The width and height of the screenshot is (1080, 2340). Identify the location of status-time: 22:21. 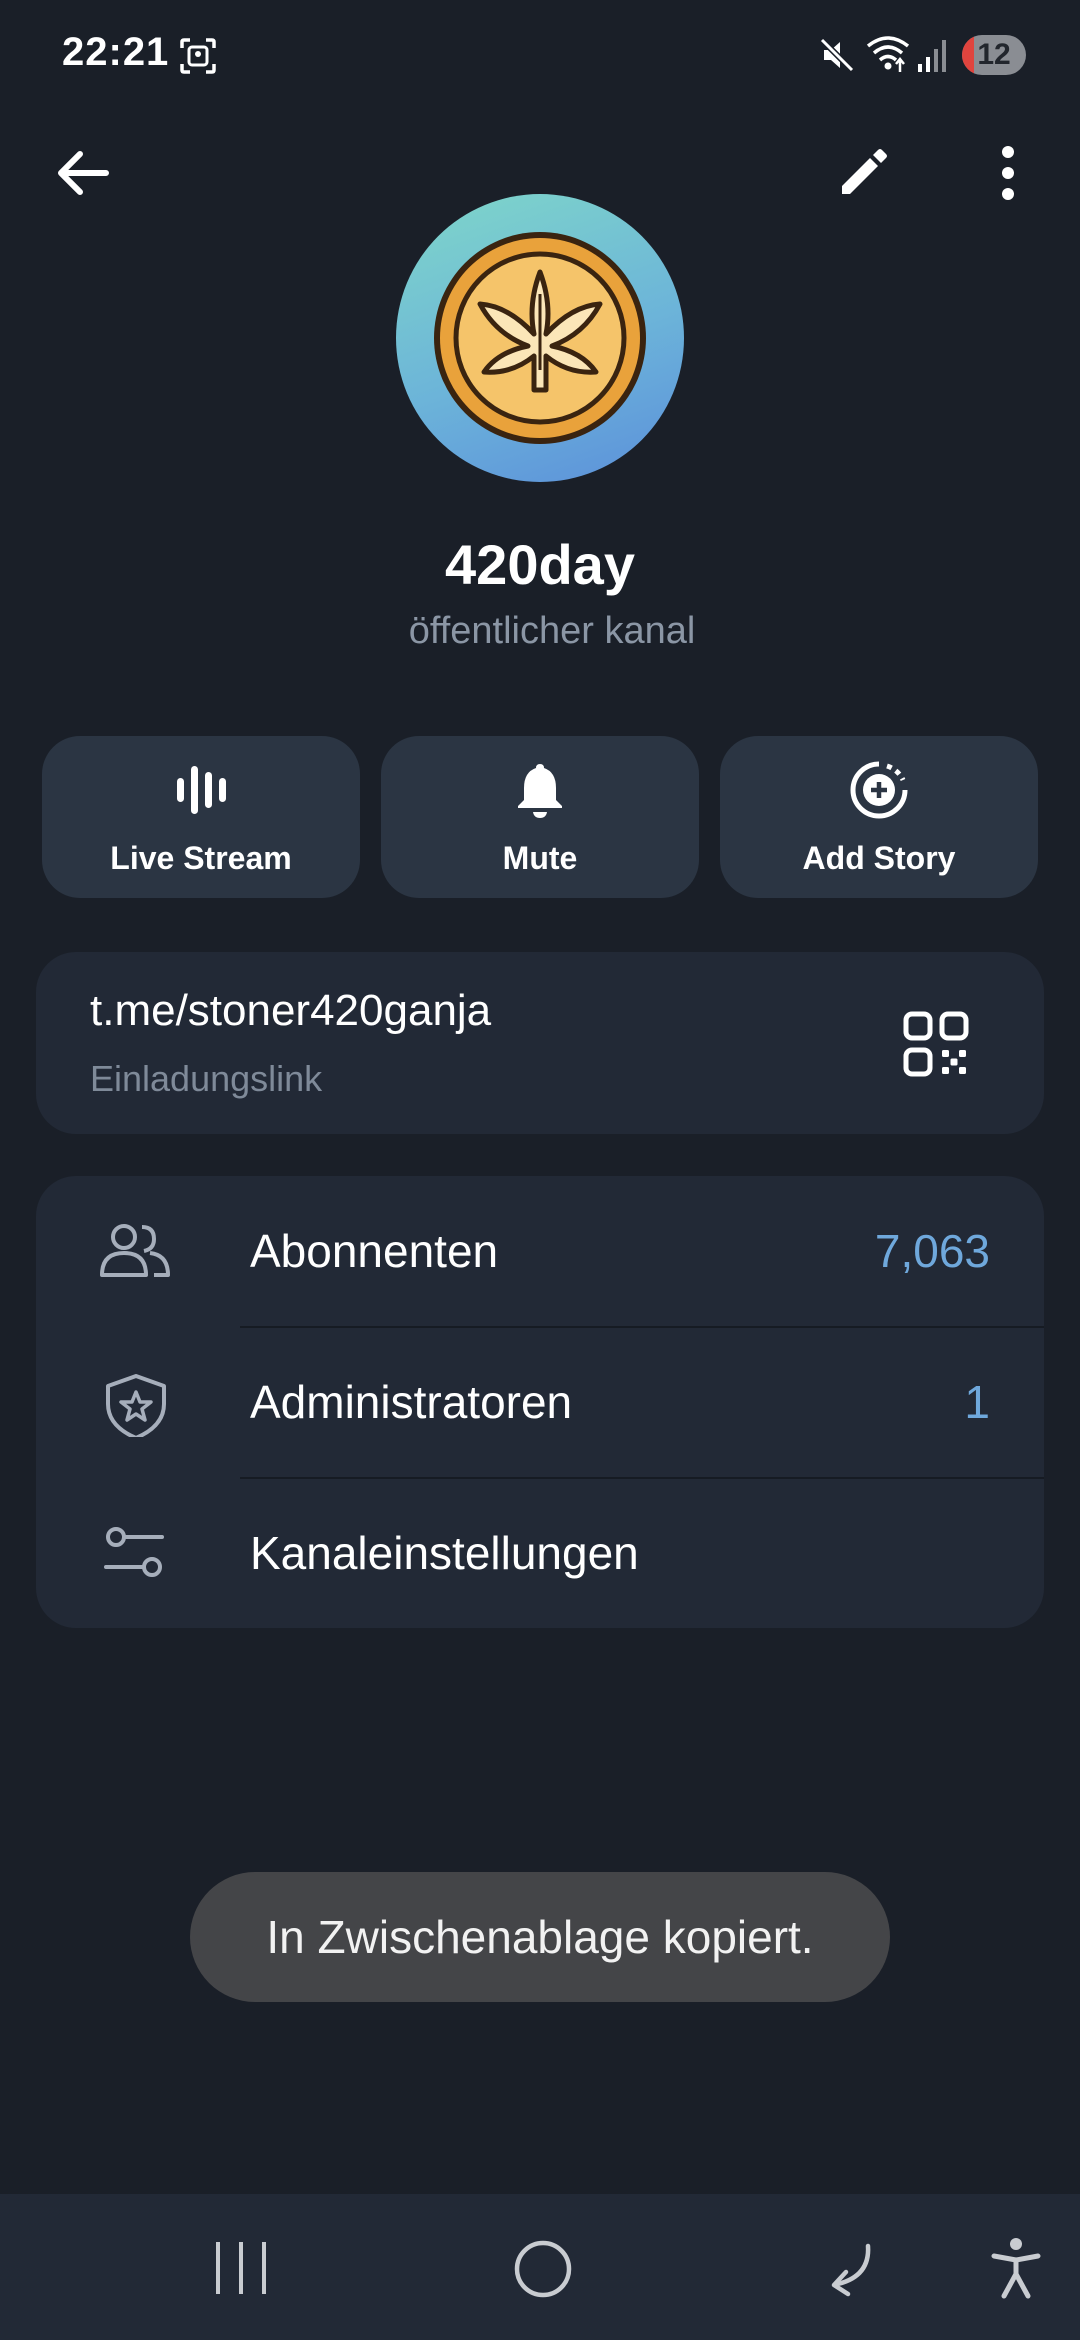
(116, 52).